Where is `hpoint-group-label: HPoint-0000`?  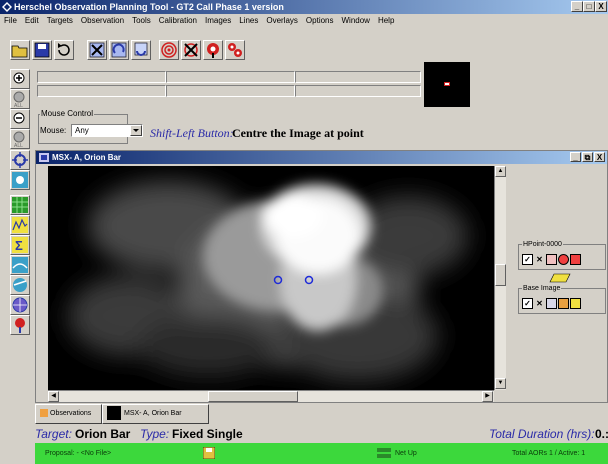 hpoint-group-label: HPoint-0000 is located at coordinates (542, 245).